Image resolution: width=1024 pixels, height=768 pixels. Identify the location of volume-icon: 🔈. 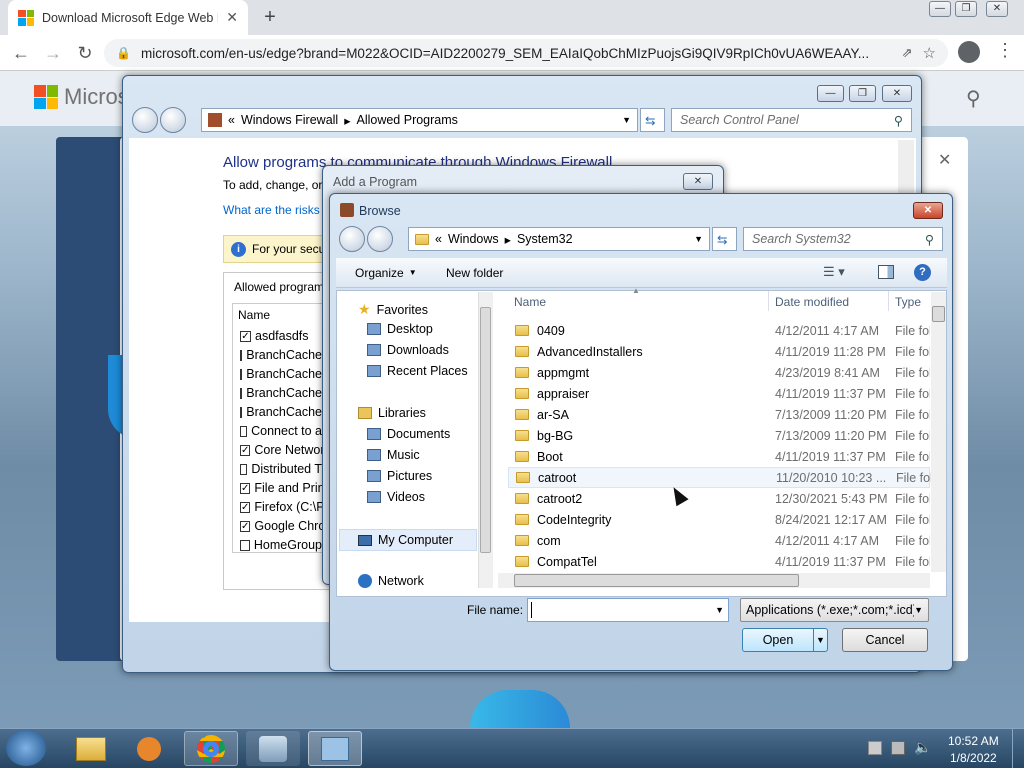
(922, 747).